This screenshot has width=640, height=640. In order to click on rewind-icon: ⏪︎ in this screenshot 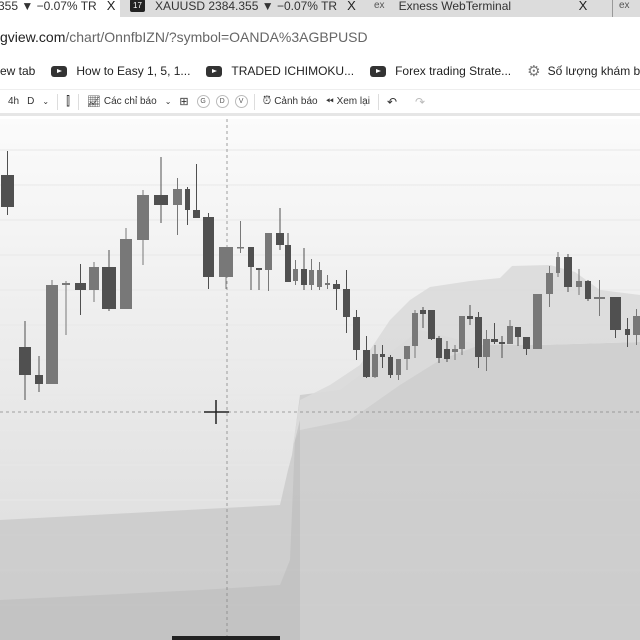, I will do `click(329, 101)`.